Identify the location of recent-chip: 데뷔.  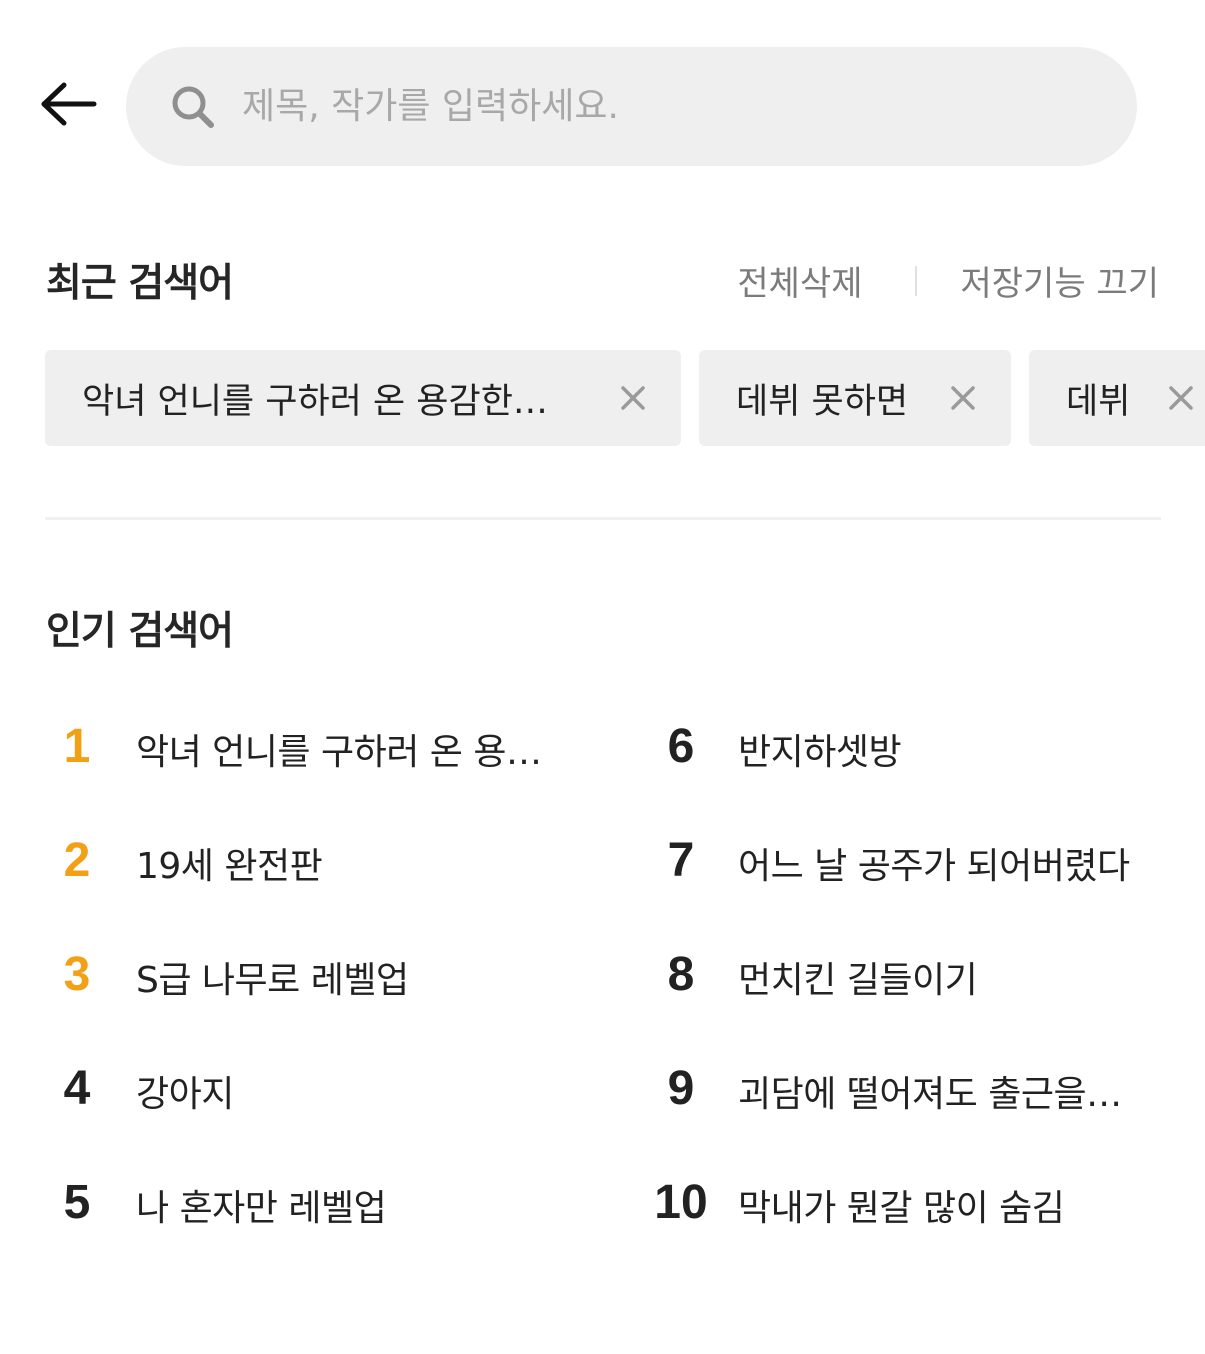
(1117, 398).